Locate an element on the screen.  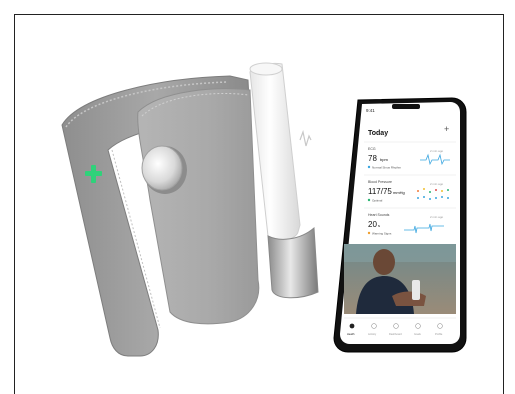
tab-label: Profile is located at coordinates (439, 334).